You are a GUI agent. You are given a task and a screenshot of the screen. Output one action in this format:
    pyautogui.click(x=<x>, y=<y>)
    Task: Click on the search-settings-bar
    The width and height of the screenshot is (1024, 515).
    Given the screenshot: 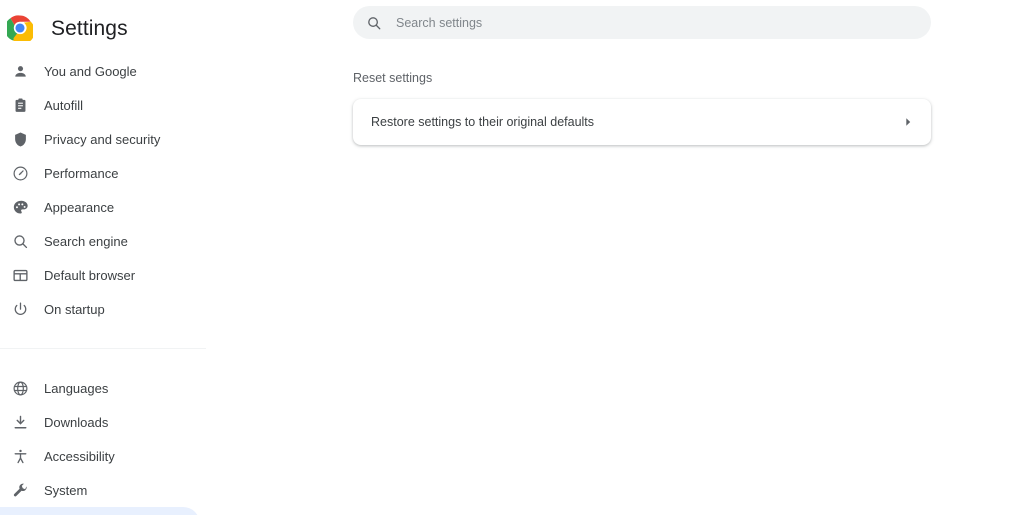 What is the action you would take?
    pyautogui.click(x=642, y=22)
    